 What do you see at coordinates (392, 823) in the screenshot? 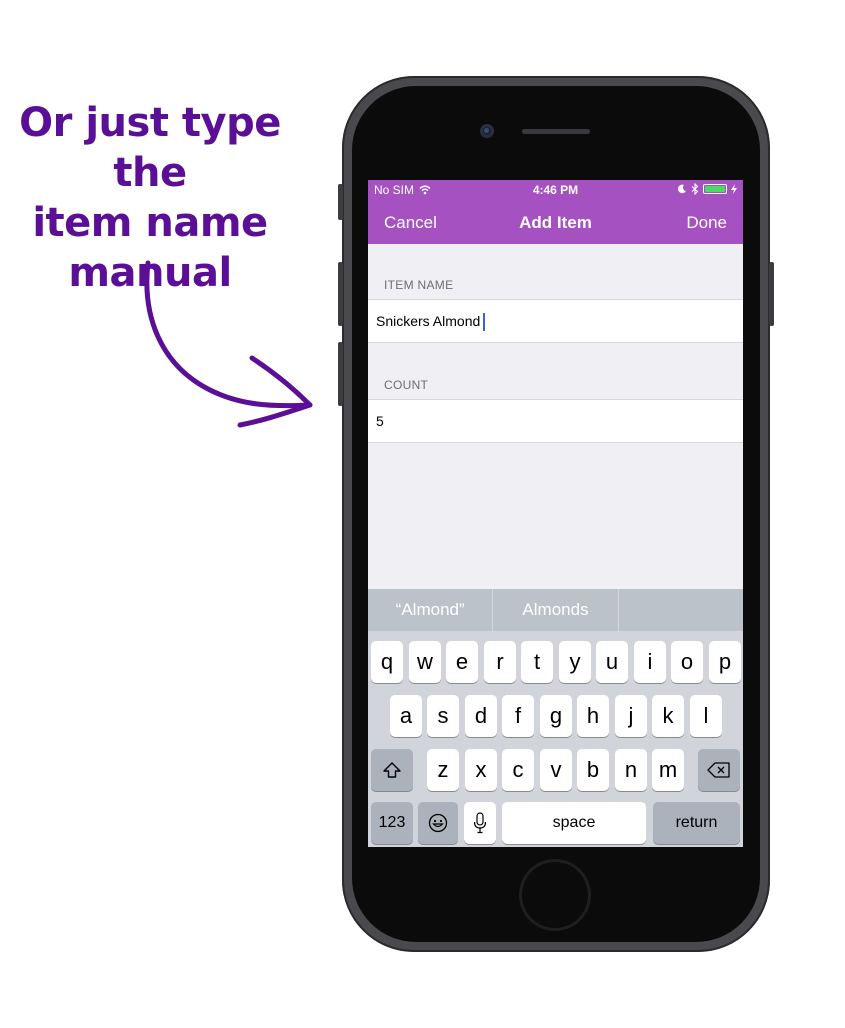
I see `numbers-key: 123` at bounding box center [392, 823].